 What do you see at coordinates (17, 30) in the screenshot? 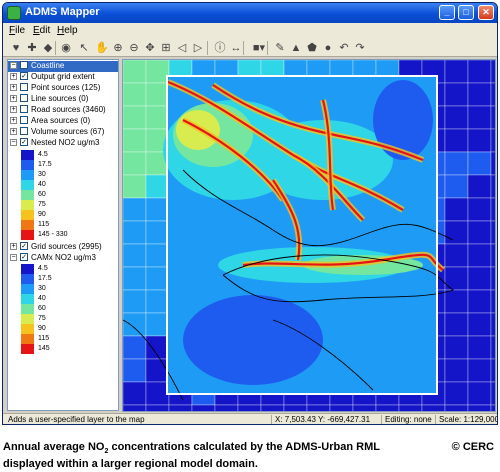
I see `menu-file: File` at bounding box center [17, 30].